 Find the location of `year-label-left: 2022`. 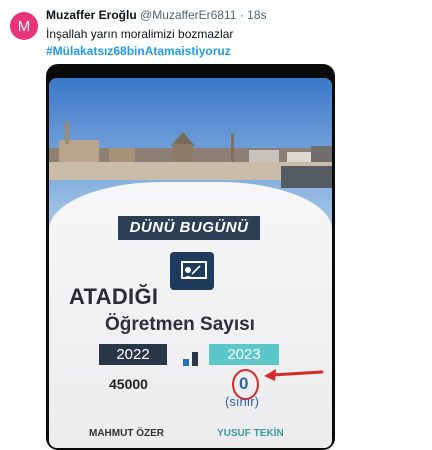

year-label-left: 2022 is located at coordinates (133, 354).